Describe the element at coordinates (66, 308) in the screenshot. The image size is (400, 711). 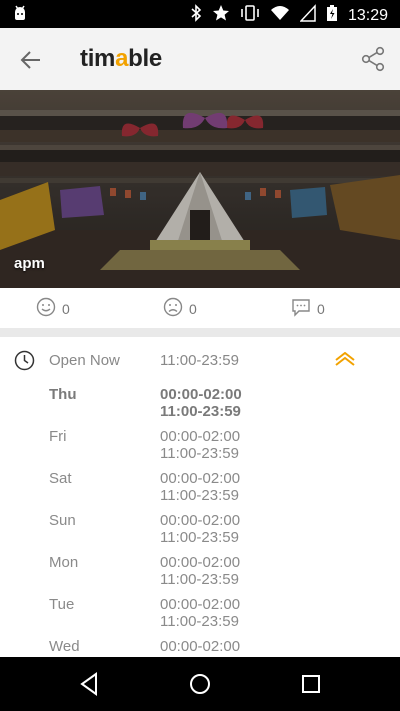
I see `like-count: 0` at that location.